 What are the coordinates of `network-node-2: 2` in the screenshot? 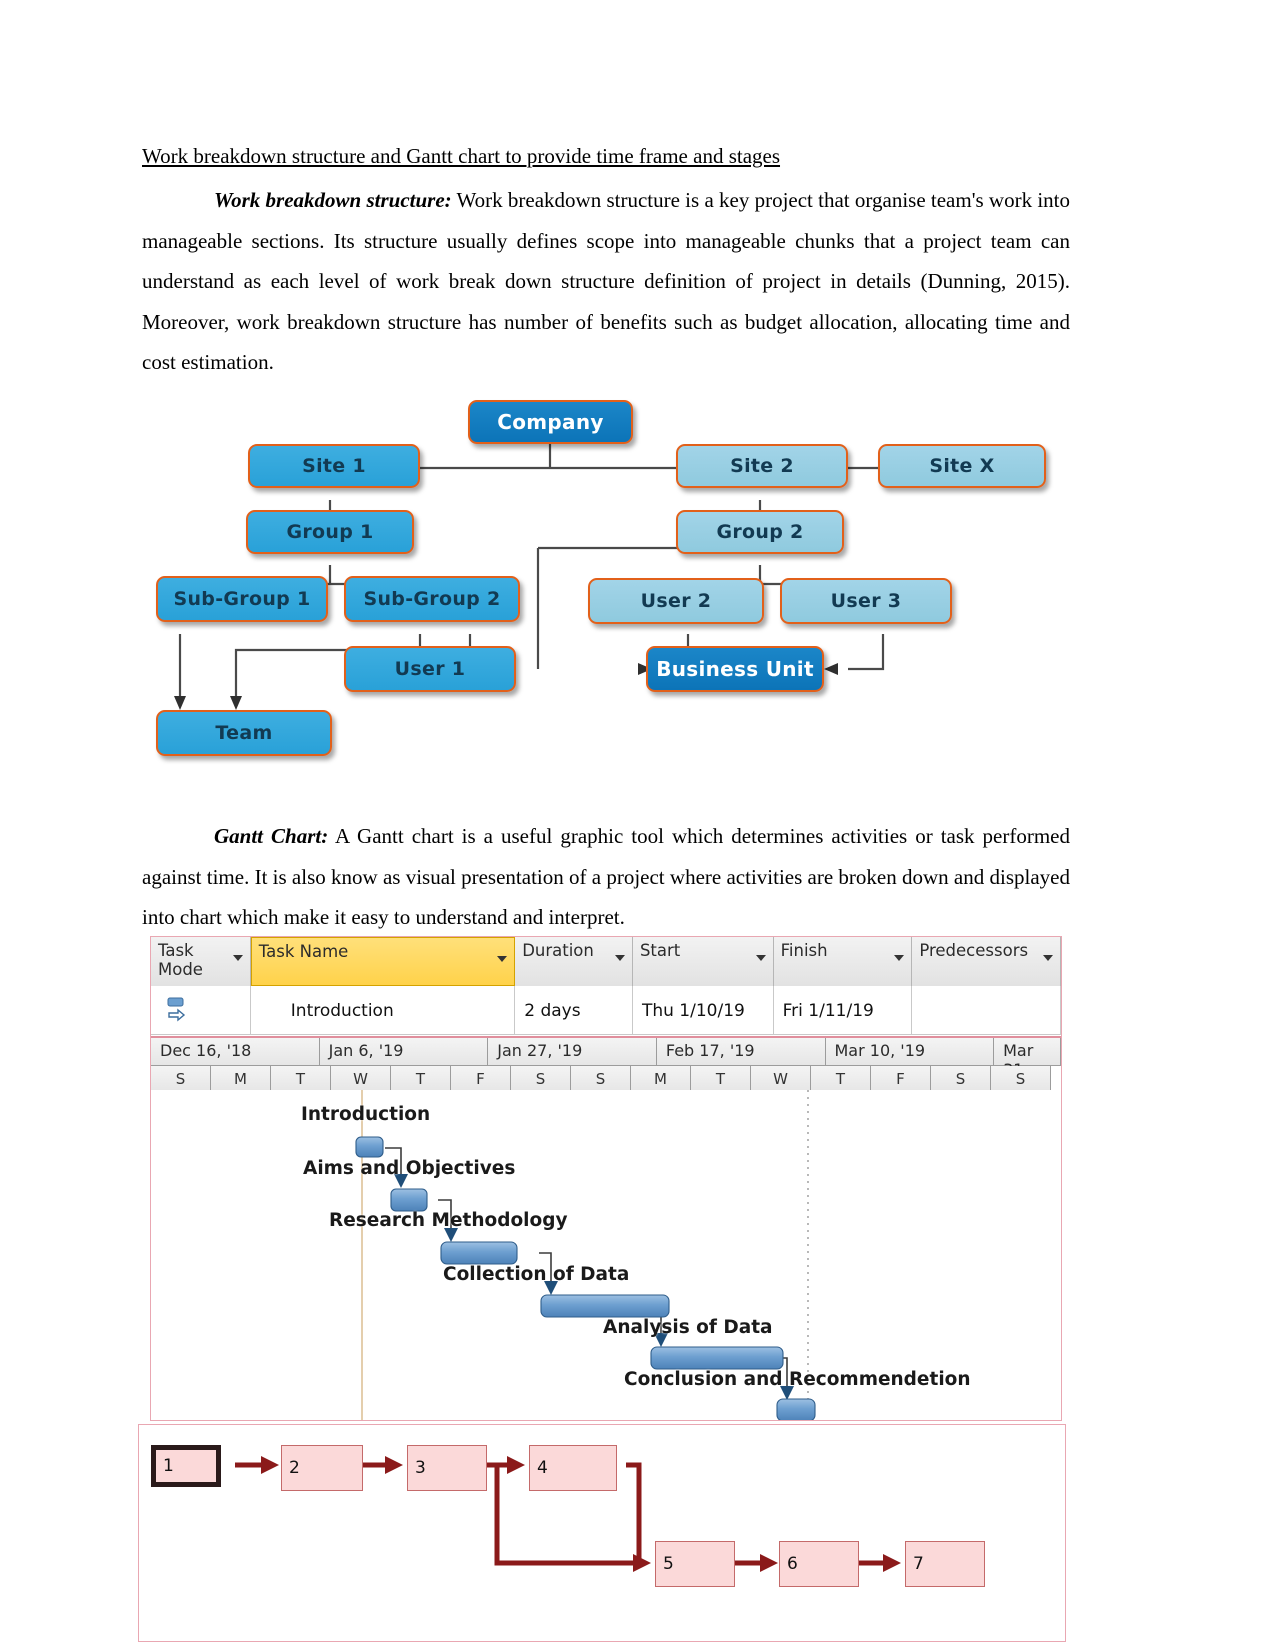 It's located at (322, 1468).